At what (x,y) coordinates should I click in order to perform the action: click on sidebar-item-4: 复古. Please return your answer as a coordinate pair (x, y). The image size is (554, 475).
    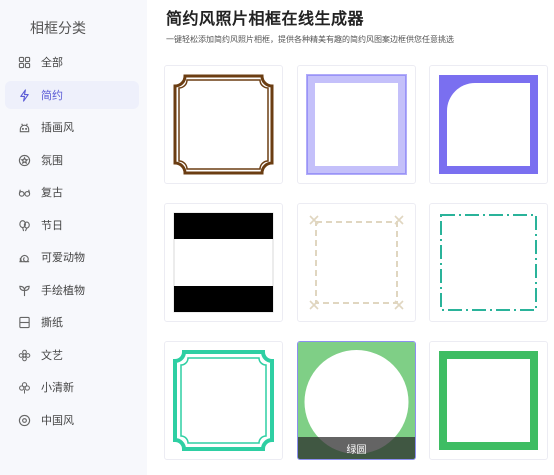
    Looking at the image, I should click on (72, 192).